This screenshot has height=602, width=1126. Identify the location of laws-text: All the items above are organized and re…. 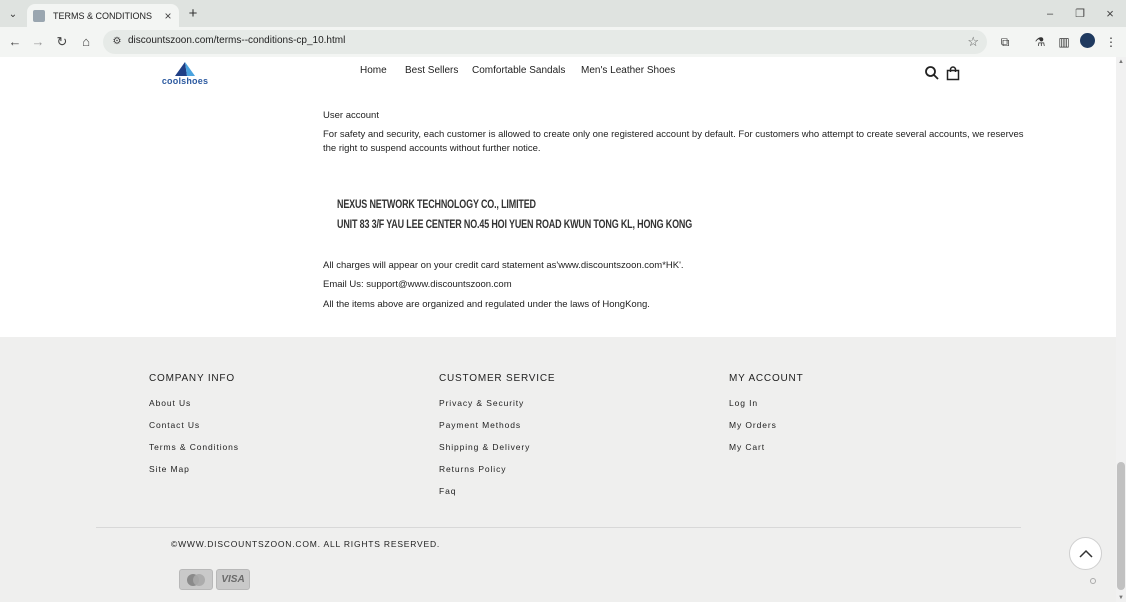
(486, 304).